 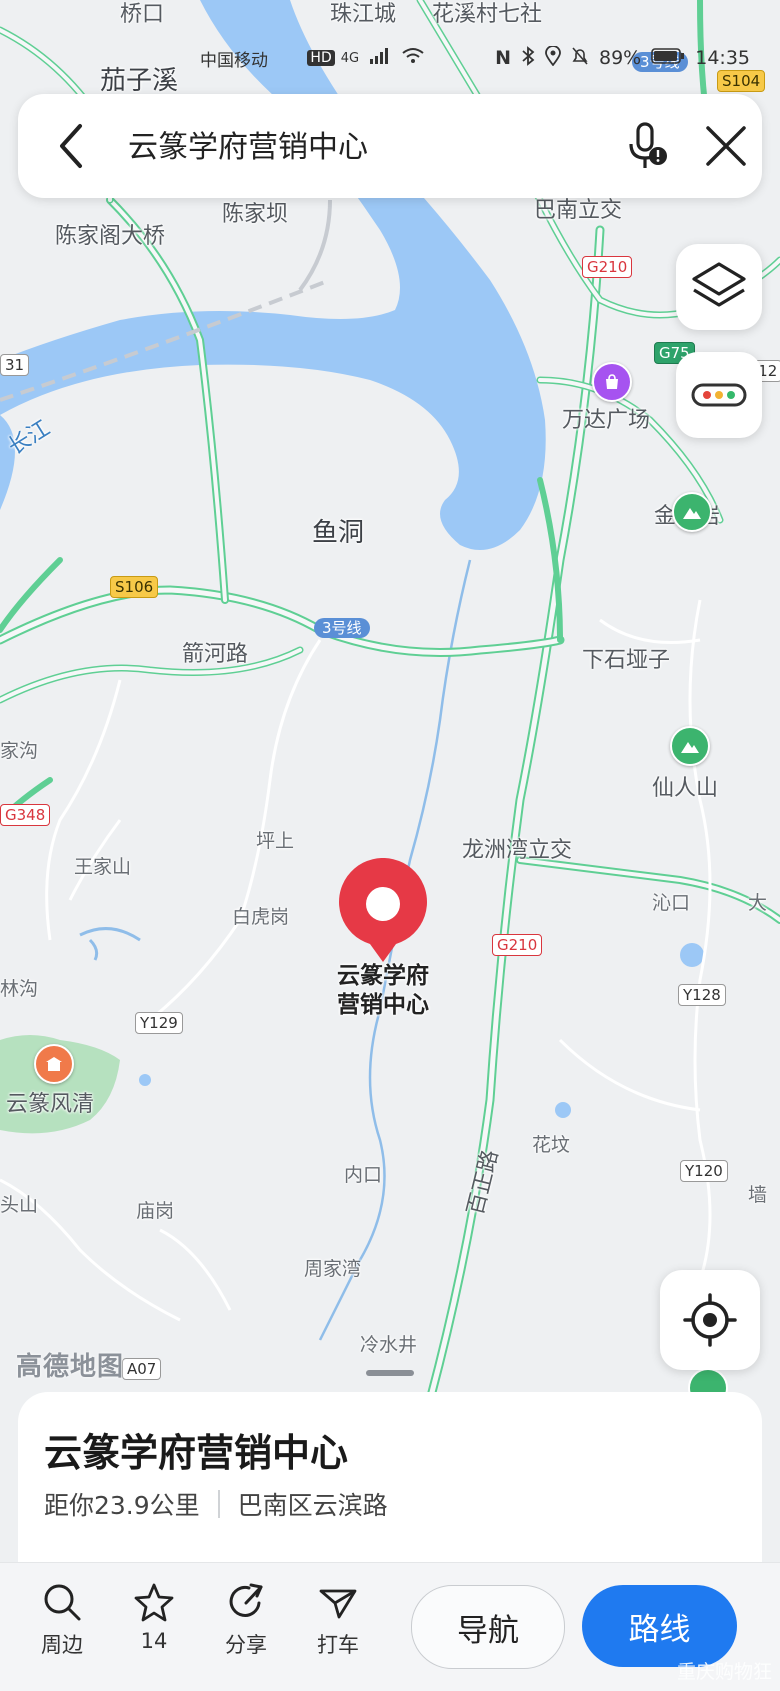 I want to click on map-place-label: 仙人山, so click(x=685, y=786).